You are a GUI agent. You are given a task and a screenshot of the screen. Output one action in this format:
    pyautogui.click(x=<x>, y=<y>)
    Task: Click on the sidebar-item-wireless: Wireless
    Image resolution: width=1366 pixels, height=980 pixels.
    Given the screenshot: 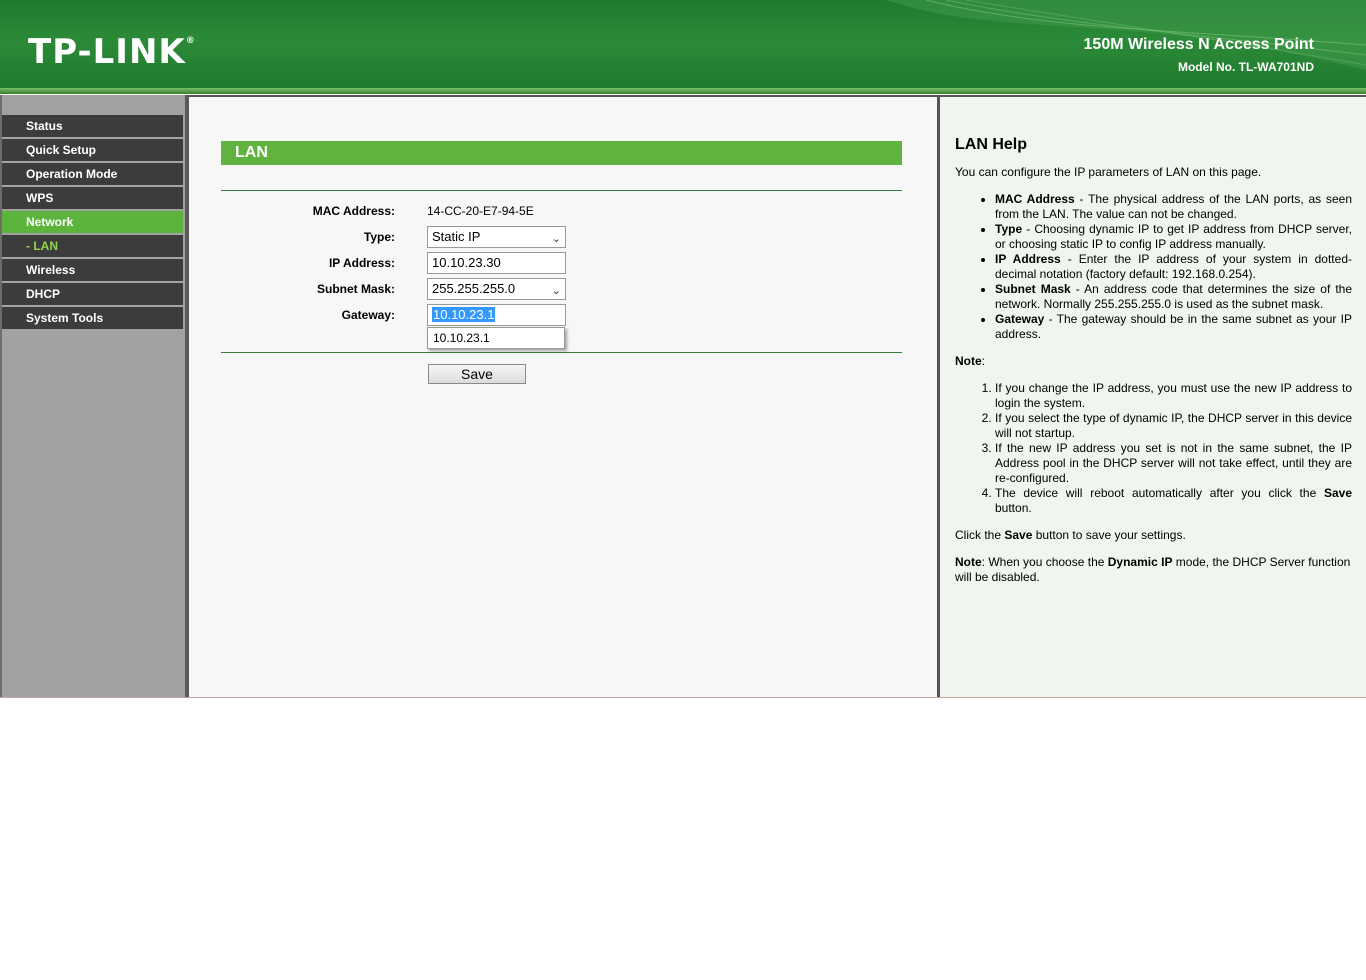 What is the action you would take?
    pyautogui.click(x=92, y=270)
    